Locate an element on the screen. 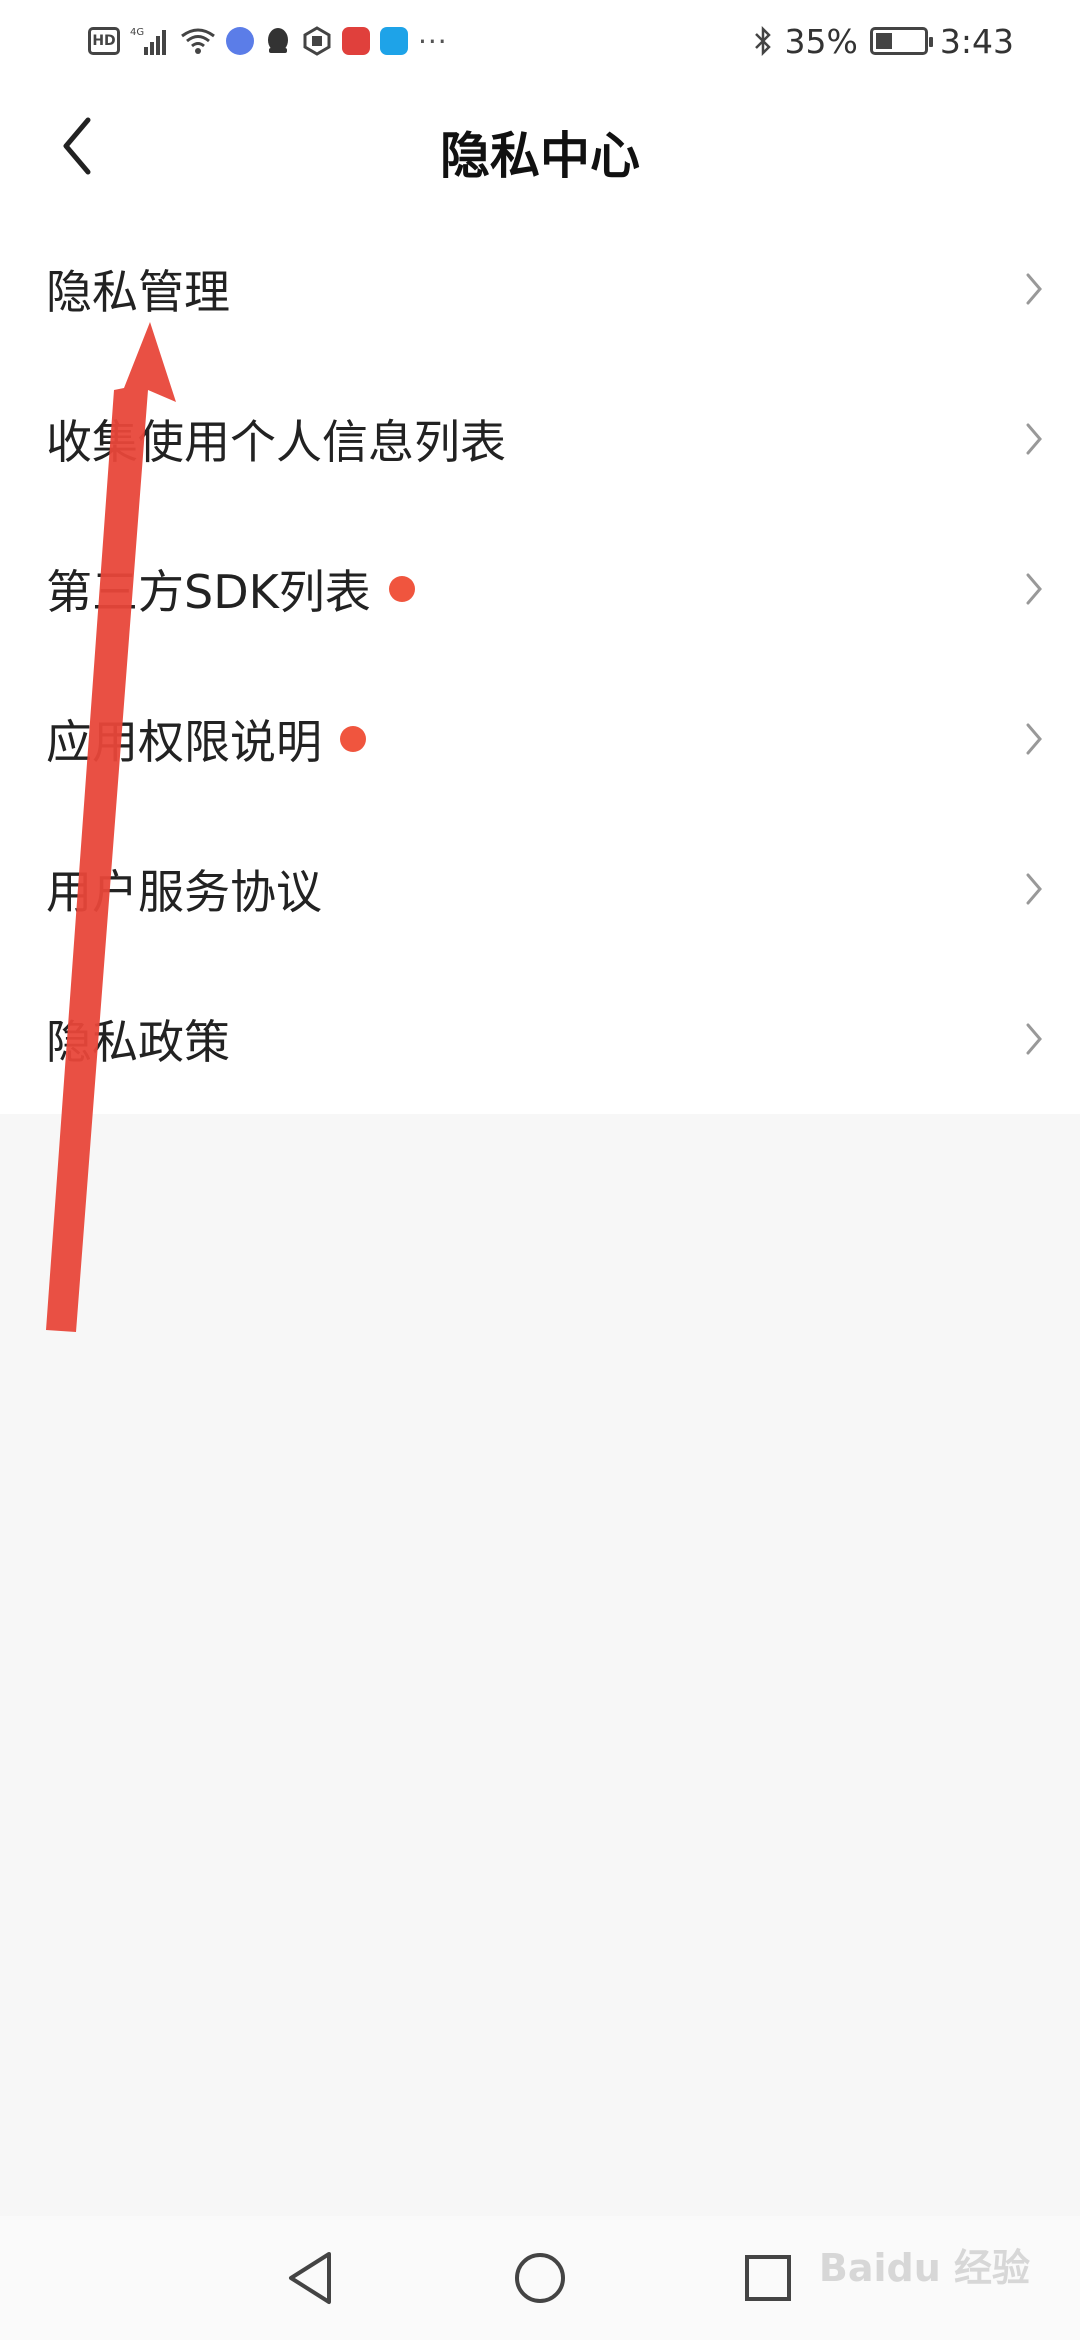 The height and width of the screenshot is (2340, 1080). nav-home-button is located at coordinates (540, 2278).